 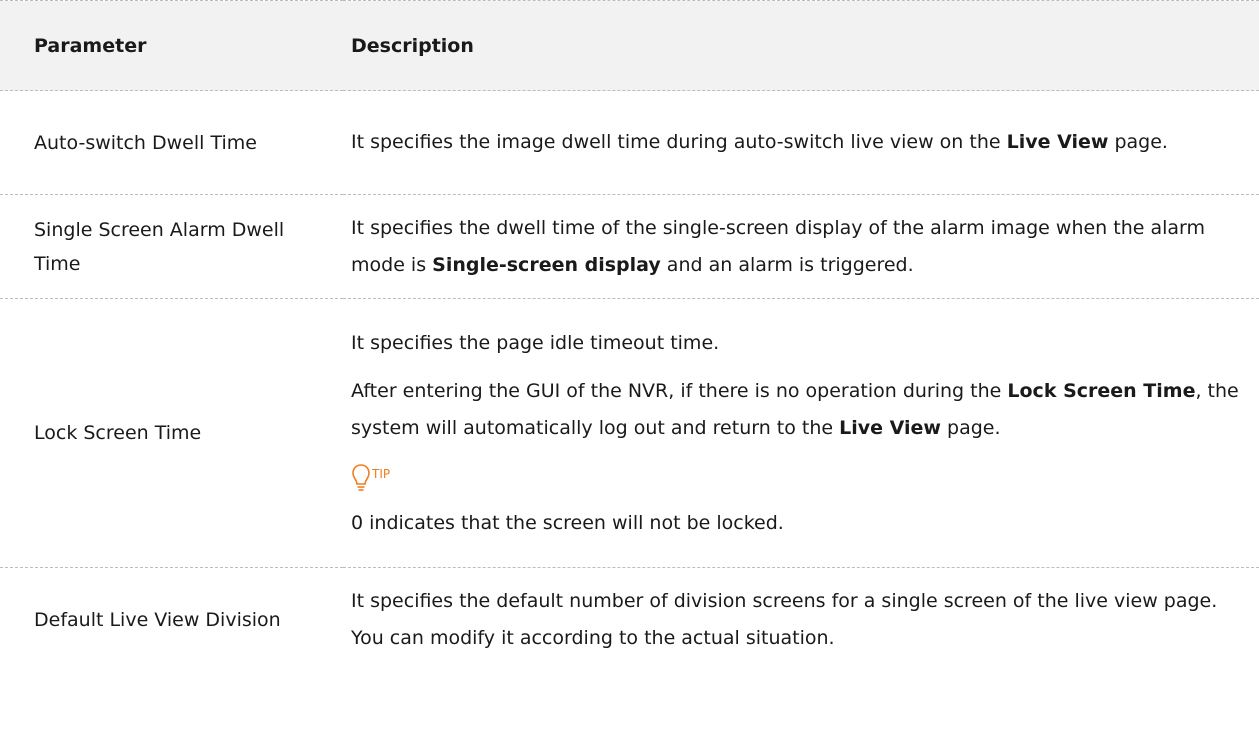 What do you see at coordinates (787, 264) in the screenshot?
I see `desc-text: and an alarm is triggered.` at bounding box center [787, 264].